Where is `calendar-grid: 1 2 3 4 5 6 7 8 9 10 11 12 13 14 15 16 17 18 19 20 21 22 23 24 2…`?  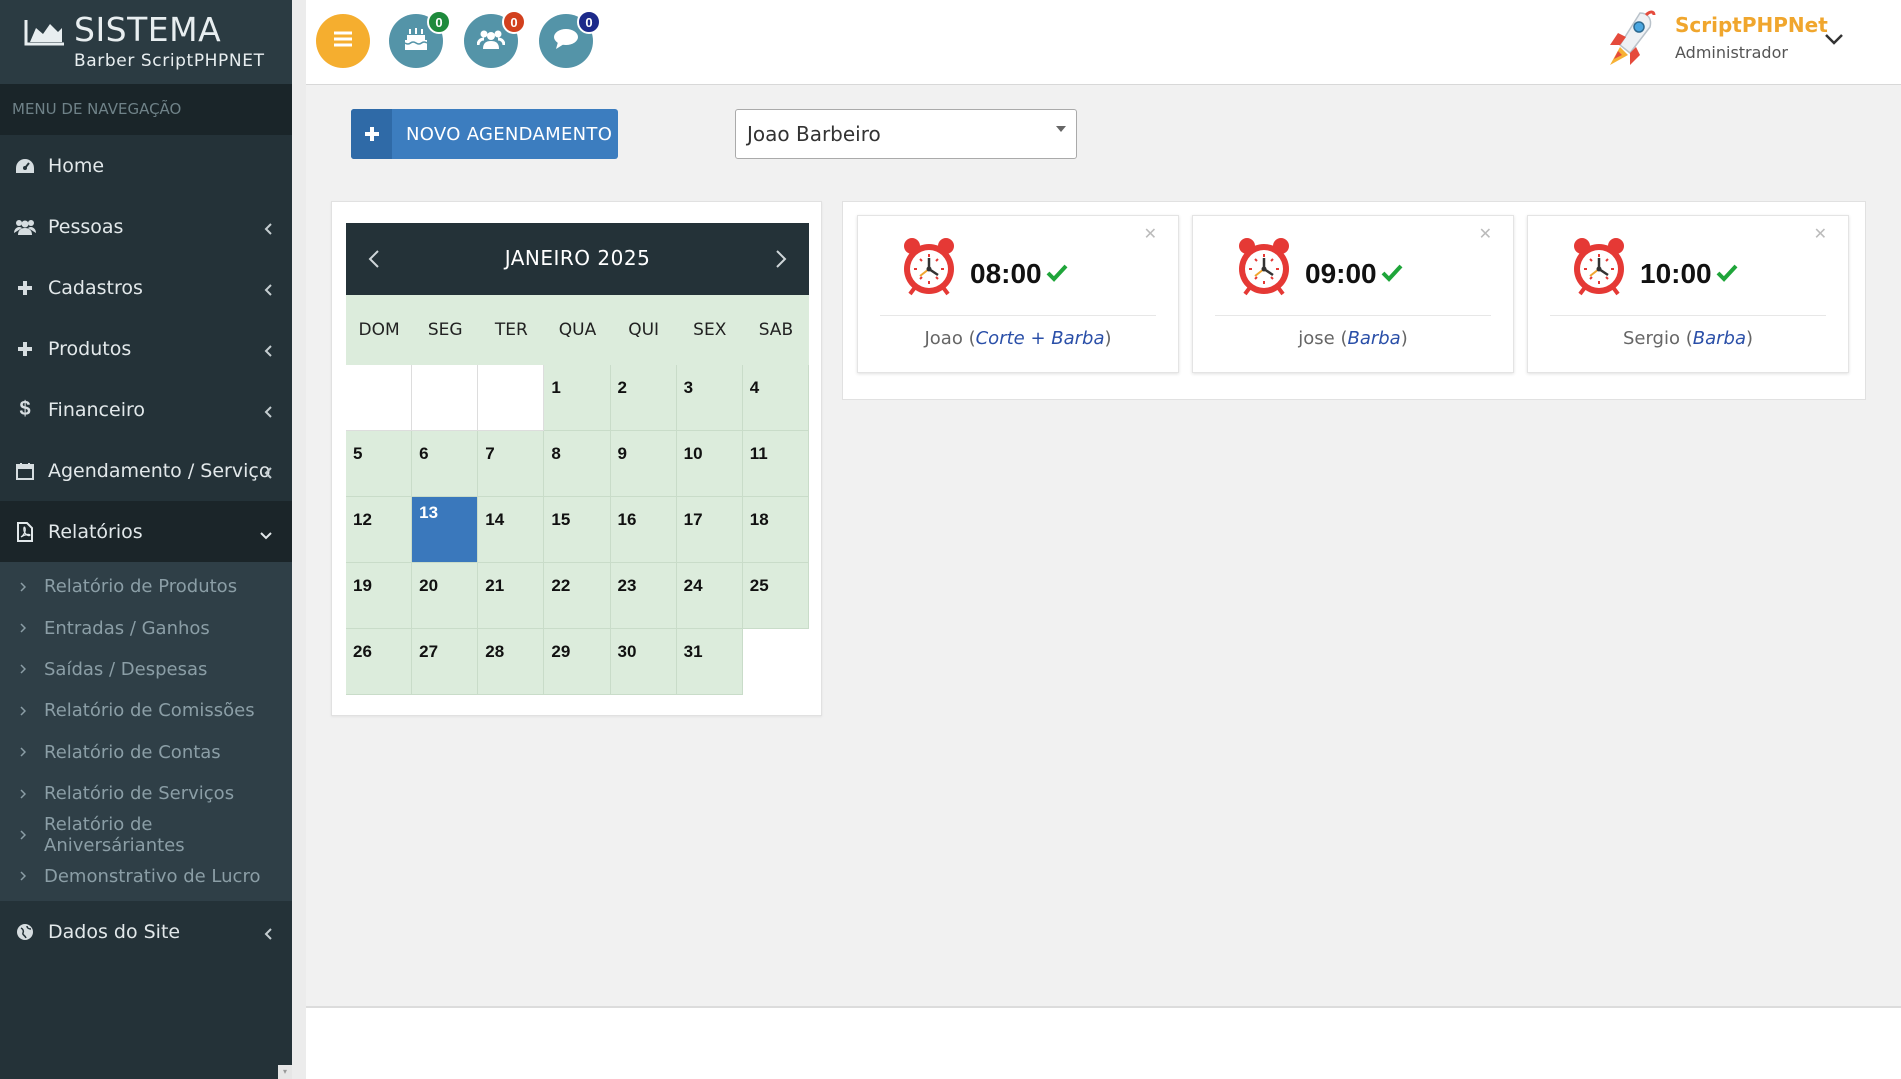 calendar-grid: 1 2 3 4 5 6 7 8 9 10 11 12 13 14 15 16 17 18 19 20 21 22 23 24 2… is located at coordinates (577, 530).